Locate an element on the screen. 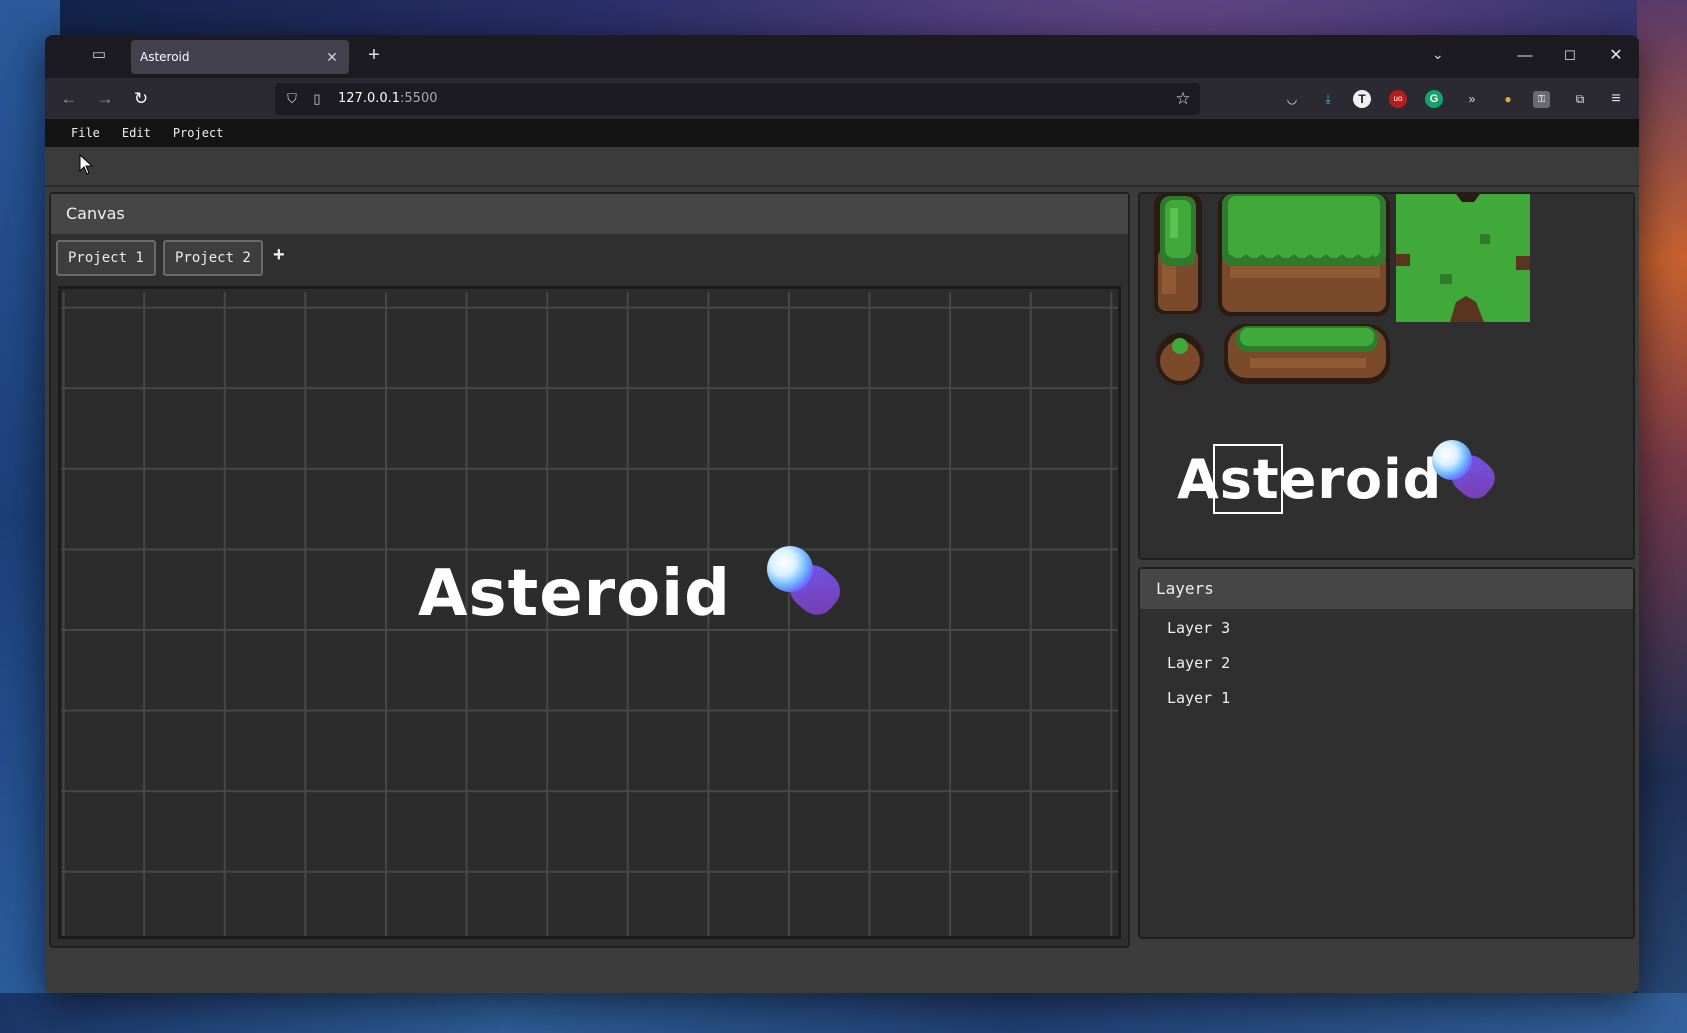  download-icon: ⤓ is located at coordinates (1328, 99).